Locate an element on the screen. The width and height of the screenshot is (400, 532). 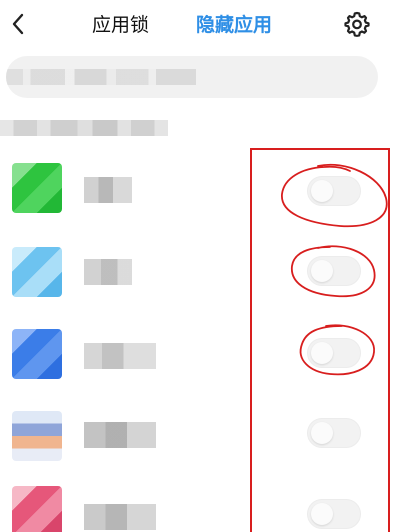
section-label is located at coordinates (85, 128).